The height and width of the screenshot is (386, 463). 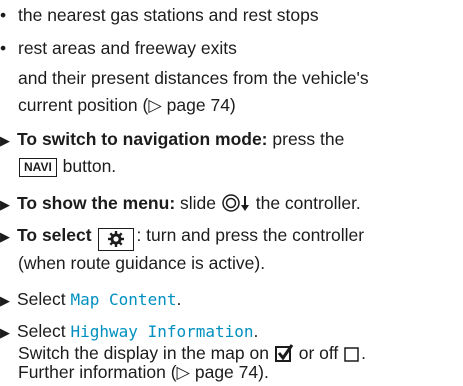 I want to click on step-heading: To show the menu:, so click(x=96, y=203).